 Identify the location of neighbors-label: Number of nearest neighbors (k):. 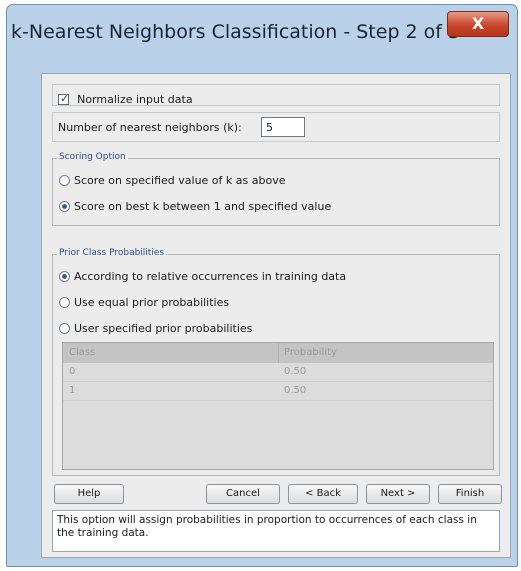
(150, 127).